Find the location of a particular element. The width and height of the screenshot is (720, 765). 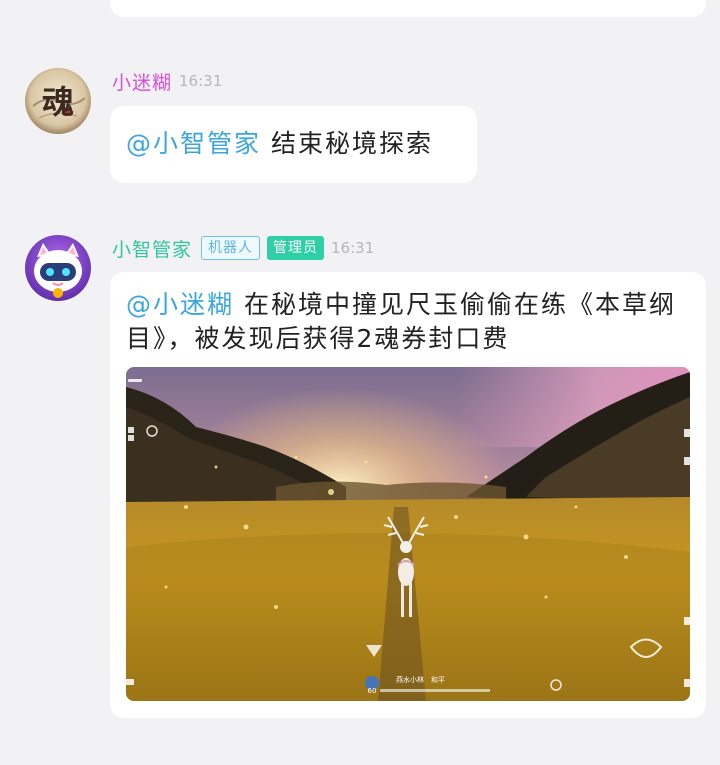

avatar-user: 魂 is located at coordinates (58, 101).